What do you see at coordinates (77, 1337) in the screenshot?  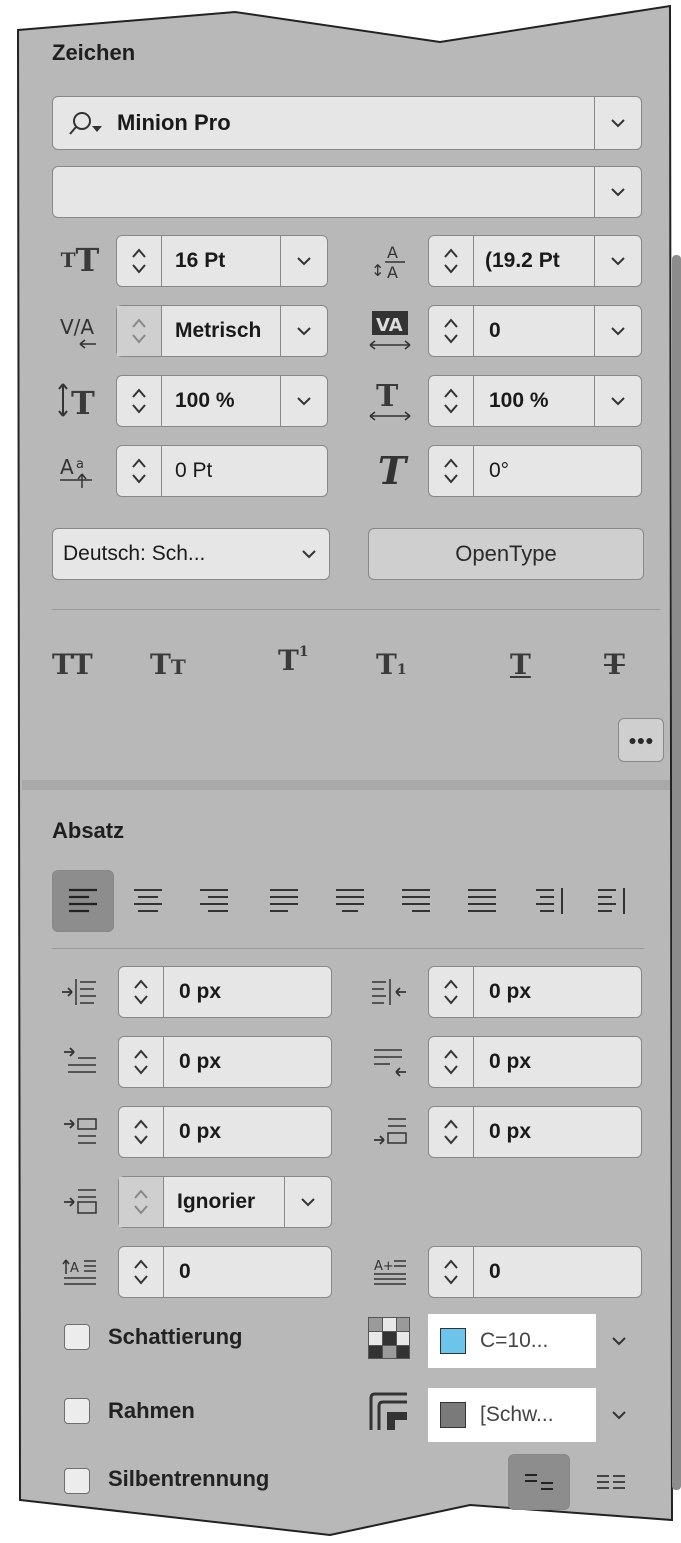 I see `shading-checkbox` at bounding box center [77, 1337].